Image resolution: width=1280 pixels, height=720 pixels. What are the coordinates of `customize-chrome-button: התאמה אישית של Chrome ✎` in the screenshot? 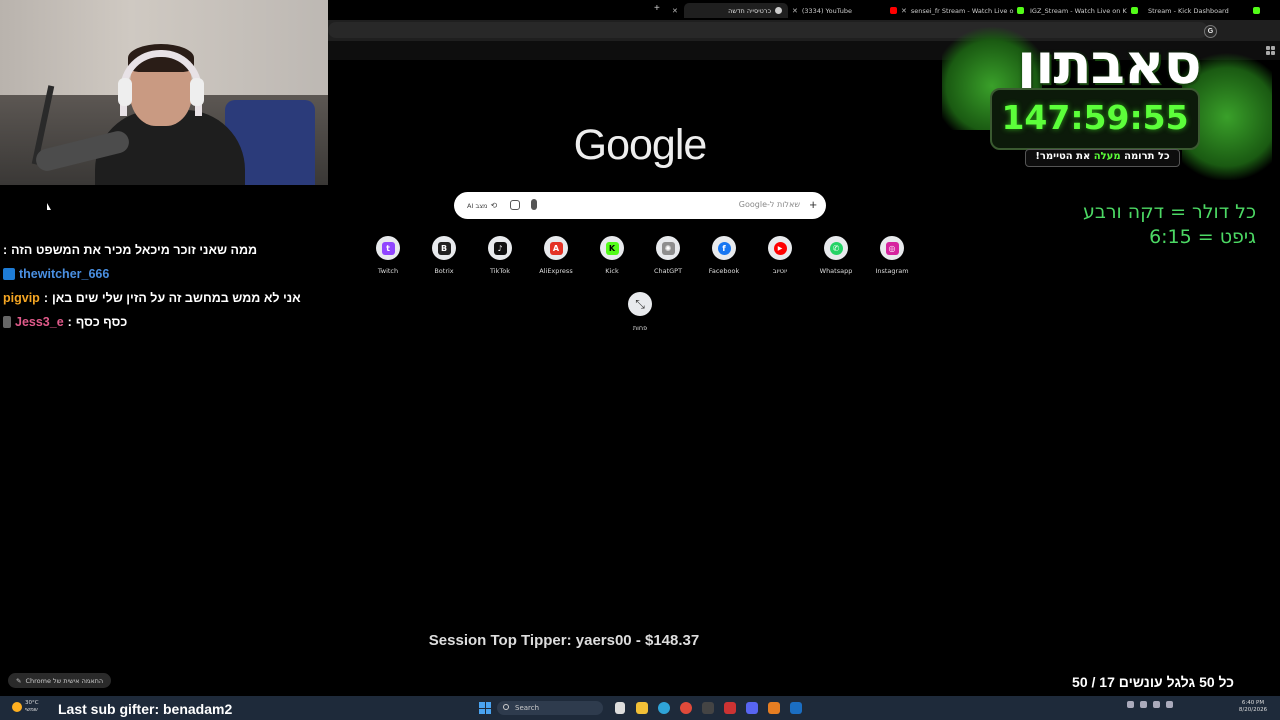 It's located at (60, 680).